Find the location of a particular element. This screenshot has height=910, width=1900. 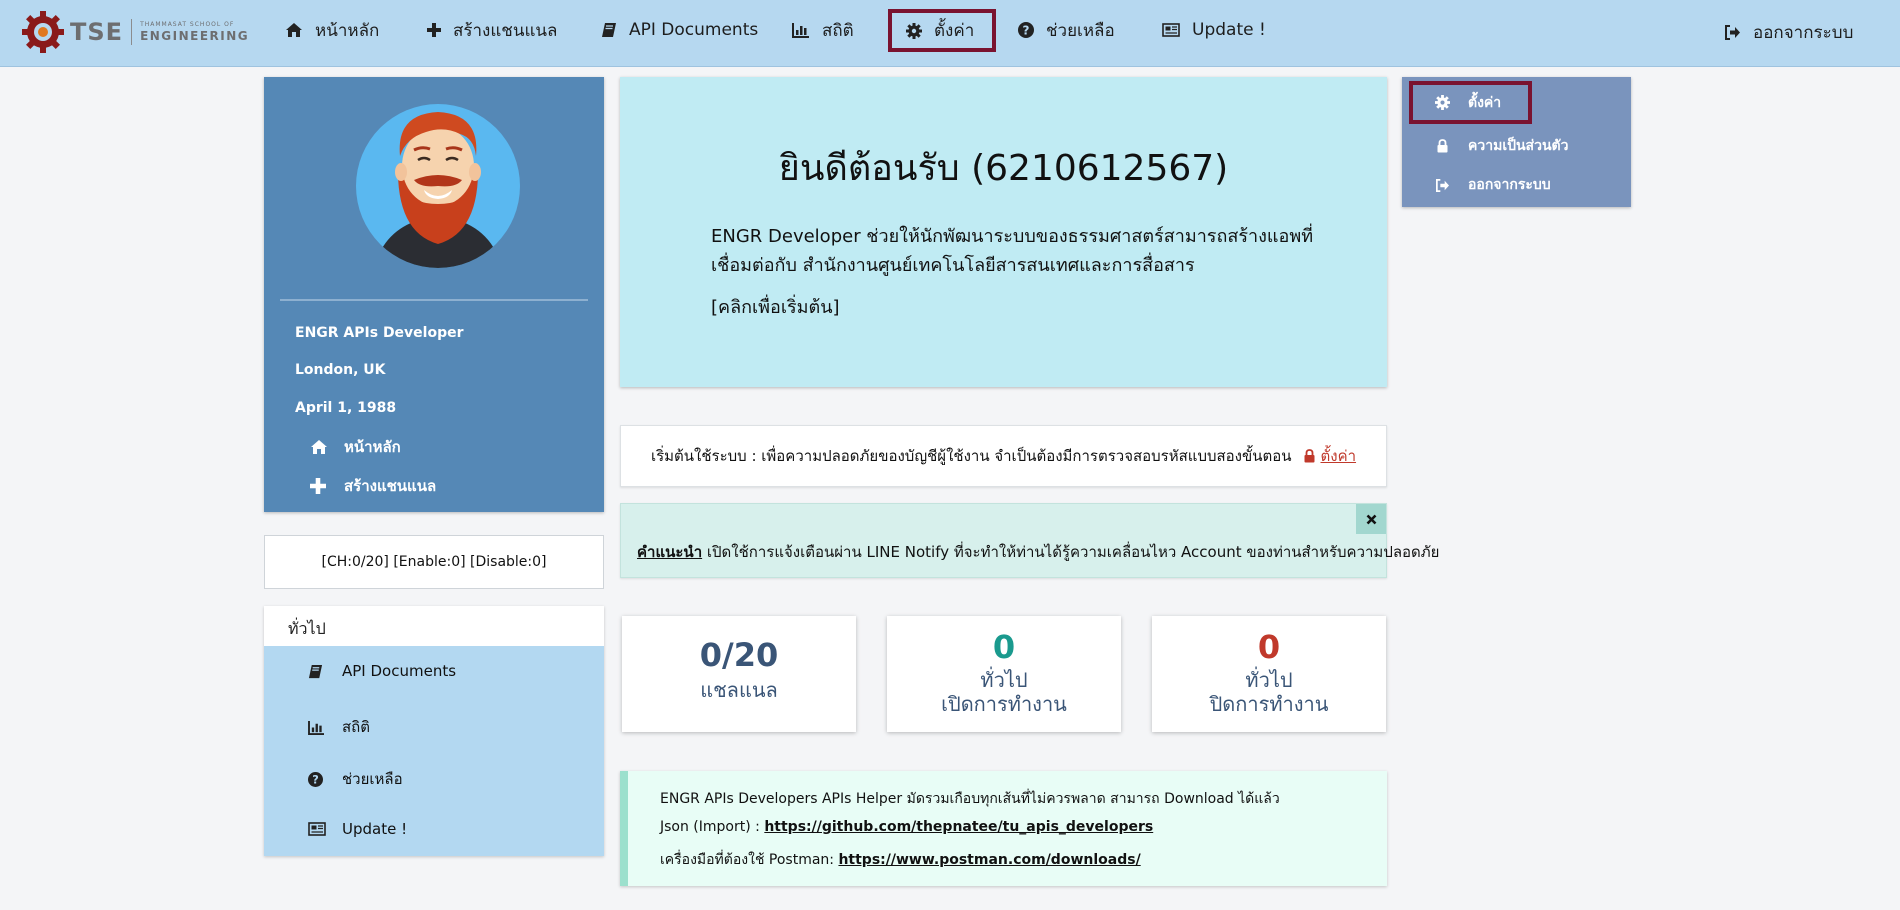

general-item-api-documents: API Documents is located at coordinates (382, 671).